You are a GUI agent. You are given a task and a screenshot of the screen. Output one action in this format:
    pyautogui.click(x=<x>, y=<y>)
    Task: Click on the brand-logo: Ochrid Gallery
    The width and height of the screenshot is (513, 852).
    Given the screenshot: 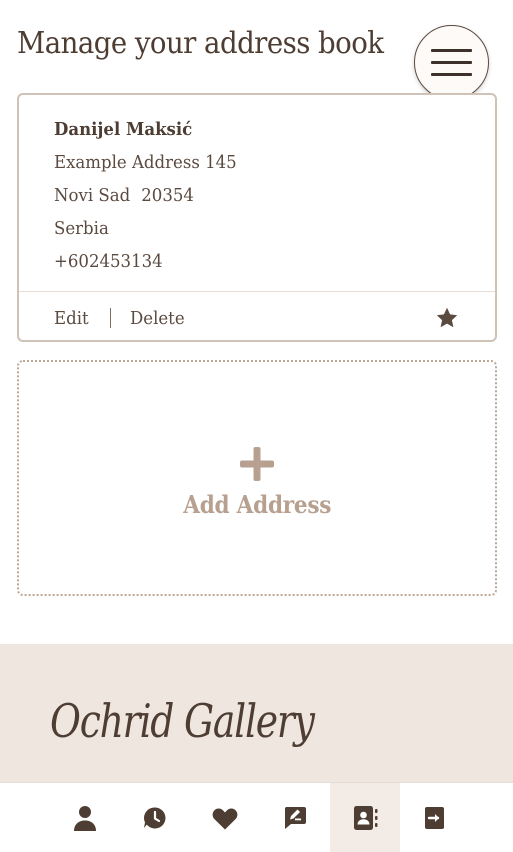 What is the action you would take?
    pyautogui.click(x=182, y=721)
    